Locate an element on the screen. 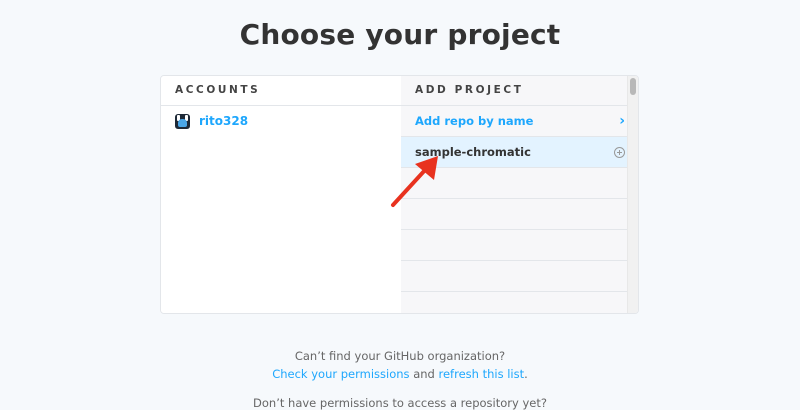 This screenshot has height=410, width=800. refresh-list-link: refresh this list is located at coordinates (482, 374).